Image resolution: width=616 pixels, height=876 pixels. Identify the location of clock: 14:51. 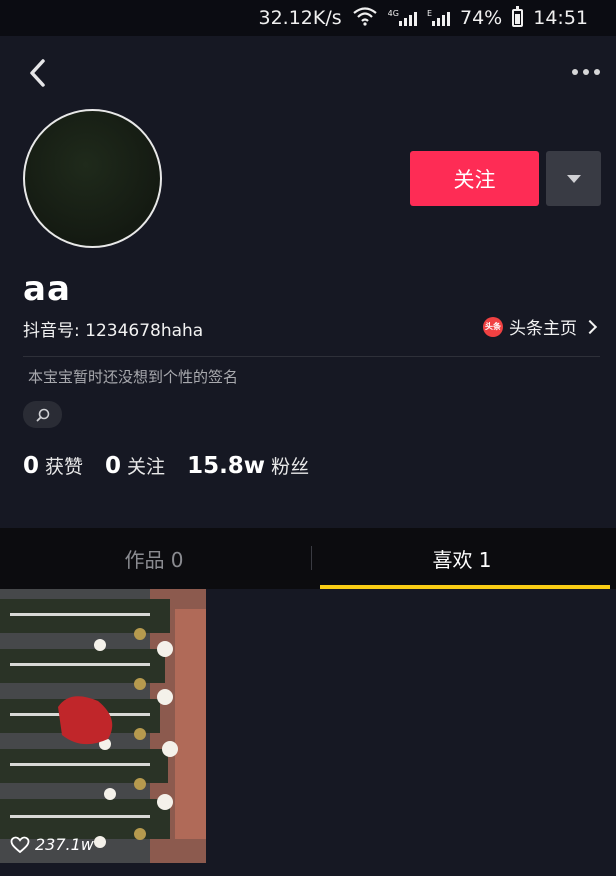
(560, 18).